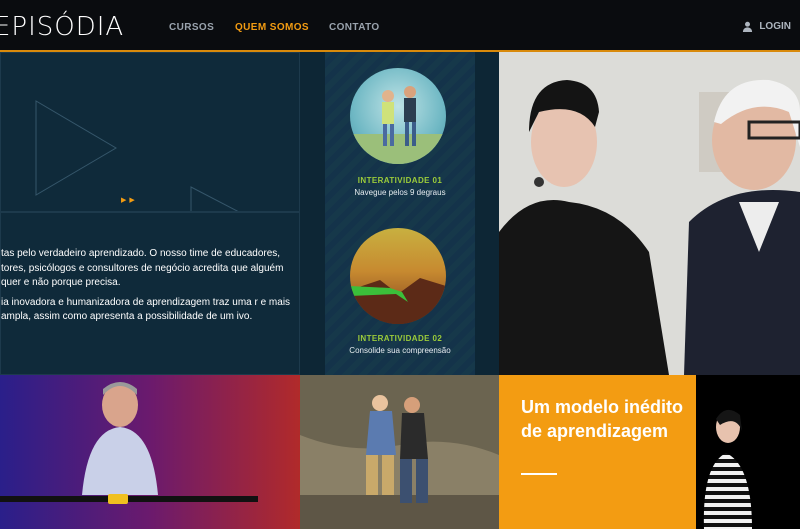  What do you see at coordinates (400, 338) in the screenshot?
I see `interactivity-02-title: INTERATIVIDADE 02` at bounding box center [400, 338].